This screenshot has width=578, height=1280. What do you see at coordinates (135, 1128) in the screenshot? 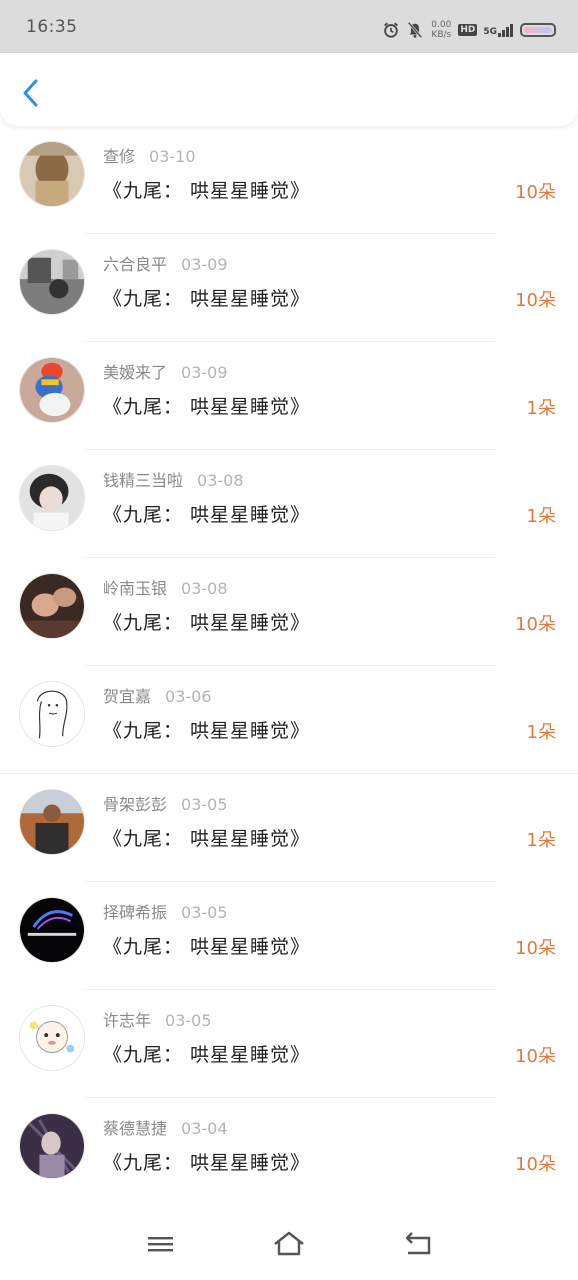
I see `sender-name: 蔡德慧捷` at bounding box center [135, 1128].